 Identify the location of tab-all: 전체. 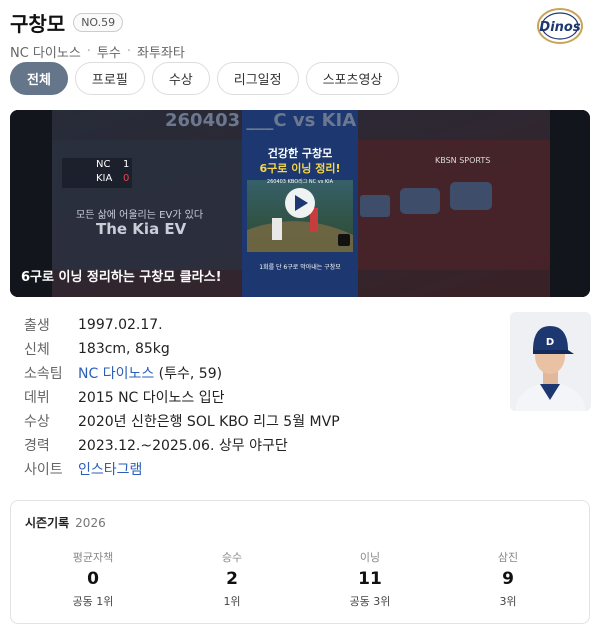
(39, 78).